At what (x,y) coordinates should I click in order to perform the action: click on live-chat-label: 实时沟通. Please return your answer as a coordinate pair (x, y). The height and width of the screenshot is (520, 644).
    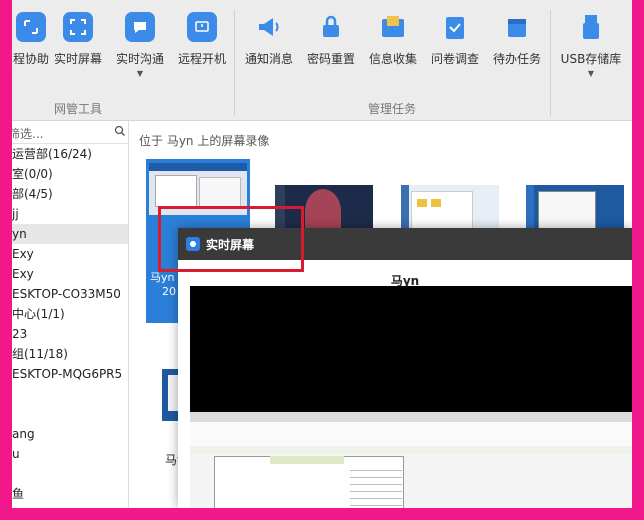
    Looking at the image, I should click on (139, 59).